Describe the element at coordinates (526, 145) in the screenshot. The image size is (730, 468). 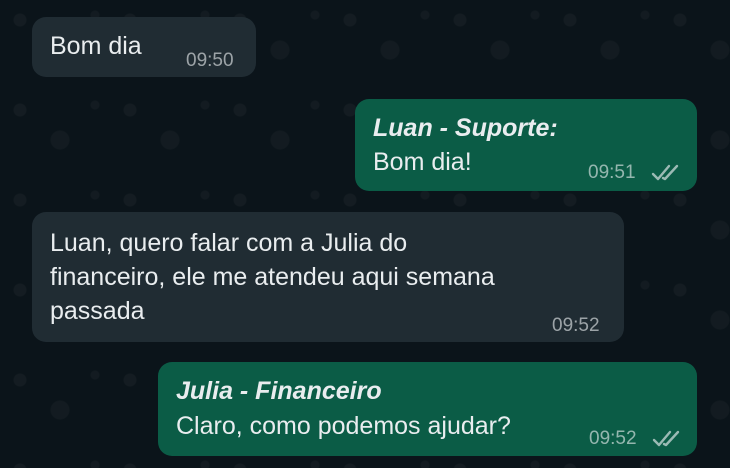
I see `message-bubble-outgoing: Luan - Suporte: Bom dia! 09:51` at that location.